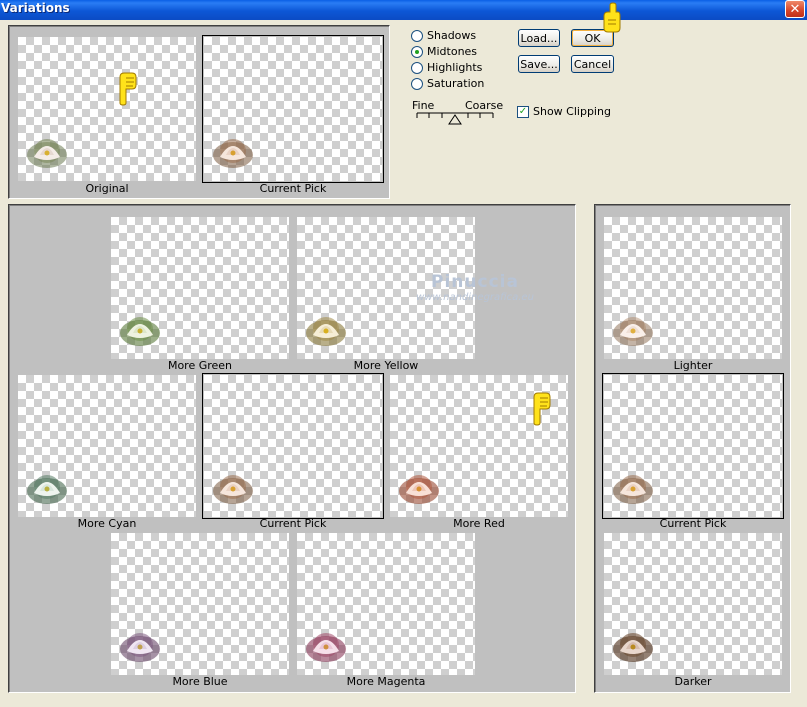 Image resolution: width=807 pixels, height=707 pixels. I want to click on close-icon: ✕, so click(795, 9).